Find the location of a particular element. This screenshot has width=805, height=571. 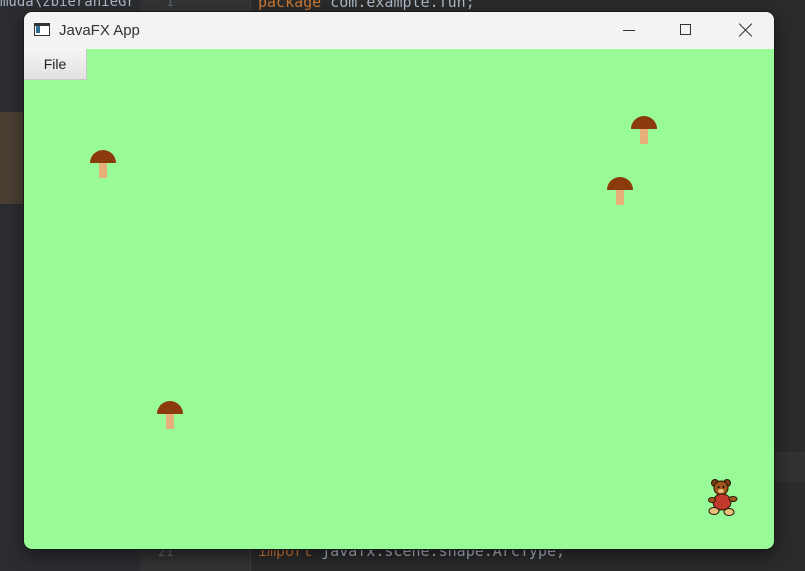

ide-selection-highlight is located at coordinates (12, 158).